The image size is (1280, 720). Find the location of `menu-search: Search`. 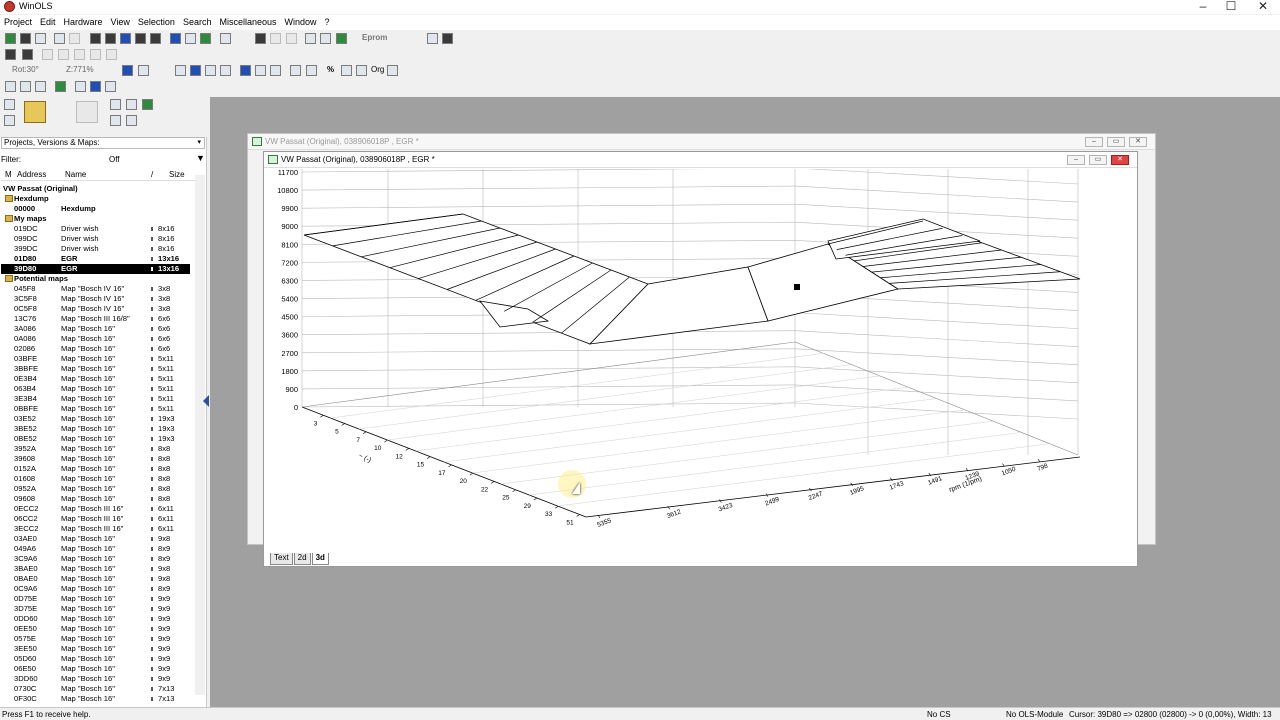

menu-search: Search is located at coordinates (197, 22).